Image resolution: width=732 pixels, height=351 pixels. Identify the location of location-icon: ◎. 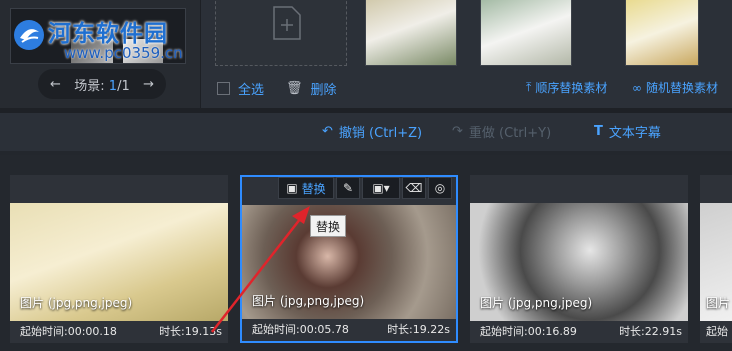
(440, 188).